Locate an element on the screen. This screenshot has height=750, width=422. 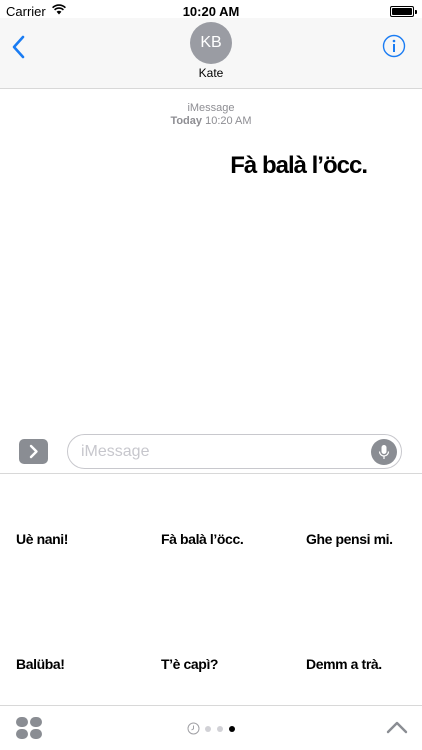
recents-clock-icon is located at coordinates (193, 728).